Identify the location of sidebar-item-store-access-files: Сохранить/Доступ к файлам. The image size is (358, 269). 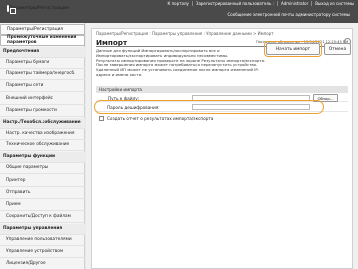
(42, 217).